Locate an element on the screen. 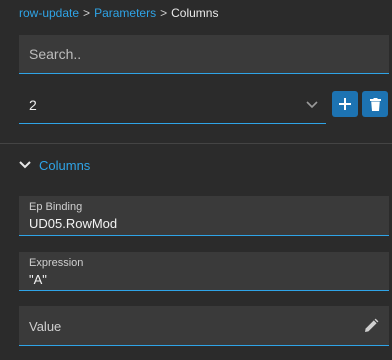  divider is located at coordinates (196, 143).